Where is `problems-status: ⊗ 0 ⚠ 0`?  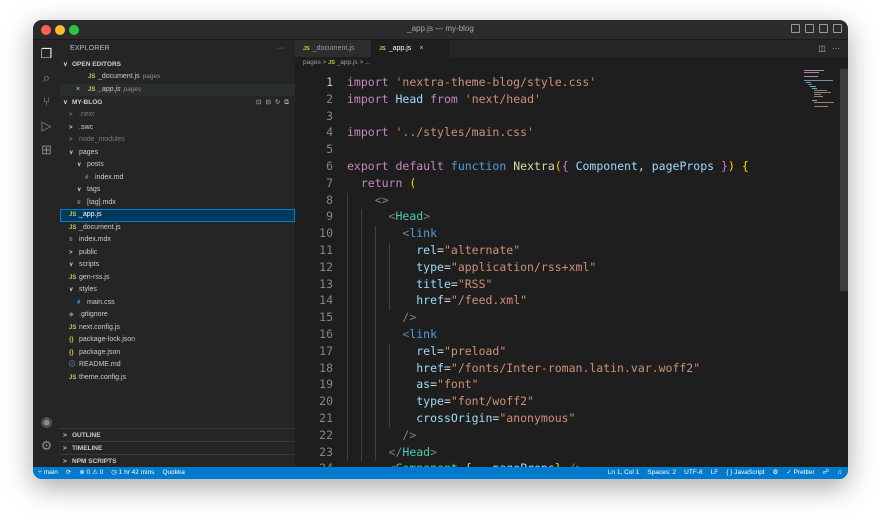
problems-status: ⊗ 0 ⚠ 0 is located at coordinates (91, 473).